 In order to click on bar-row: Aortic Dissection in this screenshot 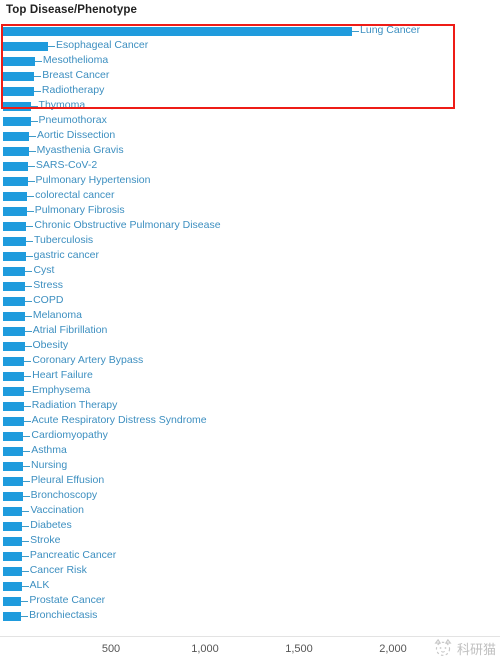, I will do `click(250, 136)`.